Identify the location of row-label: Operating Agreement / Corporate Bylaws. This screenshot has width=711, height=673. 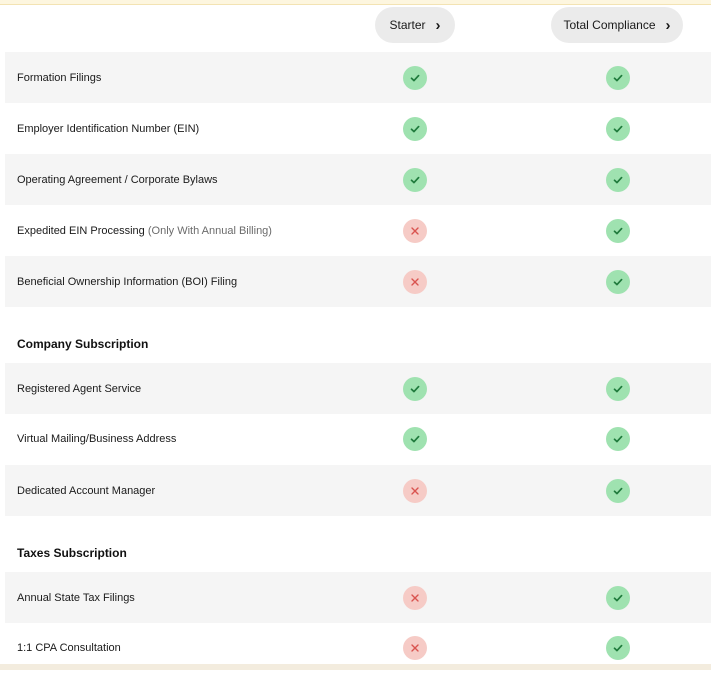
(117, 179).